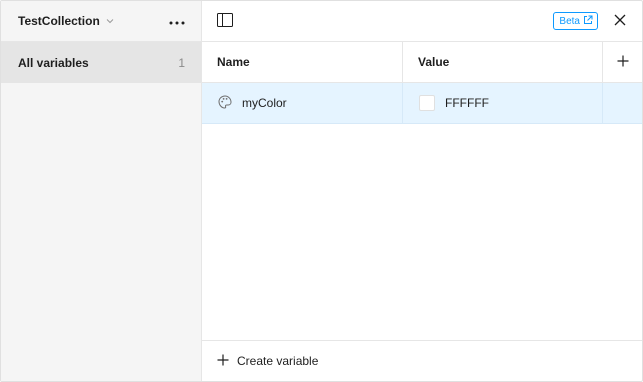 Image resolution: width=643 pixels, height=382 pixels. I want to click on collection-name: TestCollection, so click(59, 21).